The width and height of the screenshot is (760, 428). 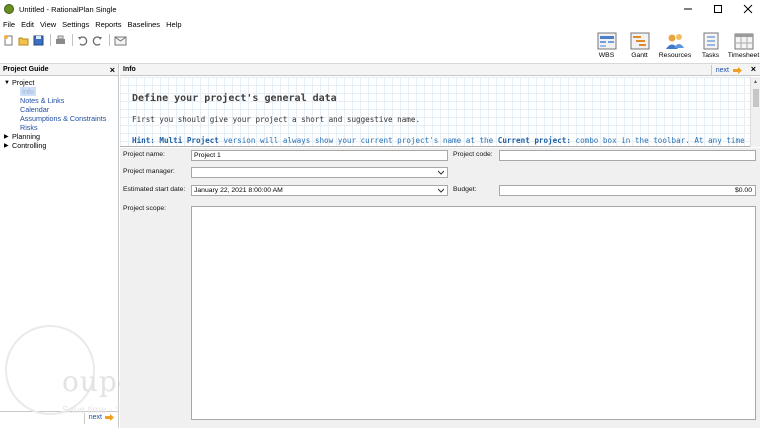 What do you see at coordinates (23, 82) in the screenshot?
I see `tree-node-label: Project` at bounding box center [23, 82].